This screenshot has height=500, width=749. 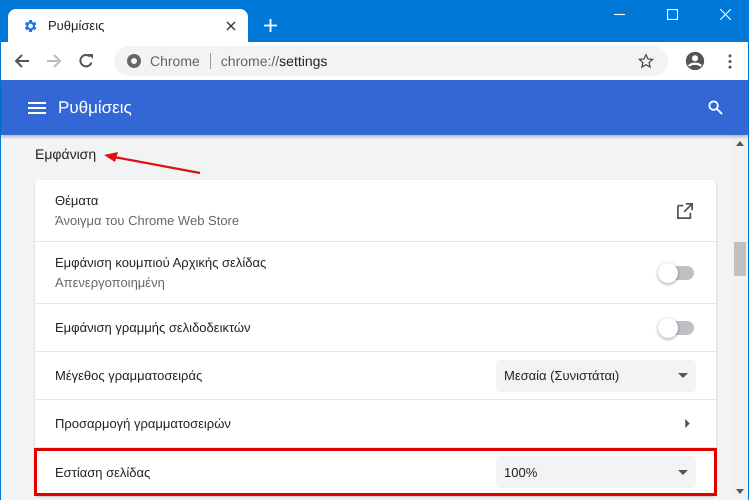 What do you see at coordinates (687, 423) in the screenshot?
I see `chevron-right-icon` at bounding box center [687, 423].